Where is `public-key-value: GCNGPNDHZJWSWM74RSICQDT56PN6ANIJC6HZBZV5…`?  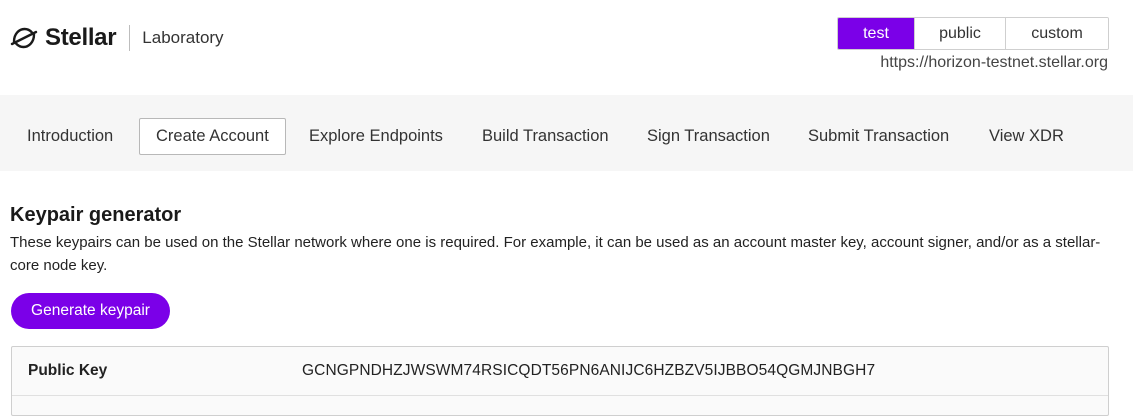 public-key-value: GCNGPNDHZJWSWM74RSICQDT56PN6ANIJC6HZBZV5… is located at coordinates (588, 371).